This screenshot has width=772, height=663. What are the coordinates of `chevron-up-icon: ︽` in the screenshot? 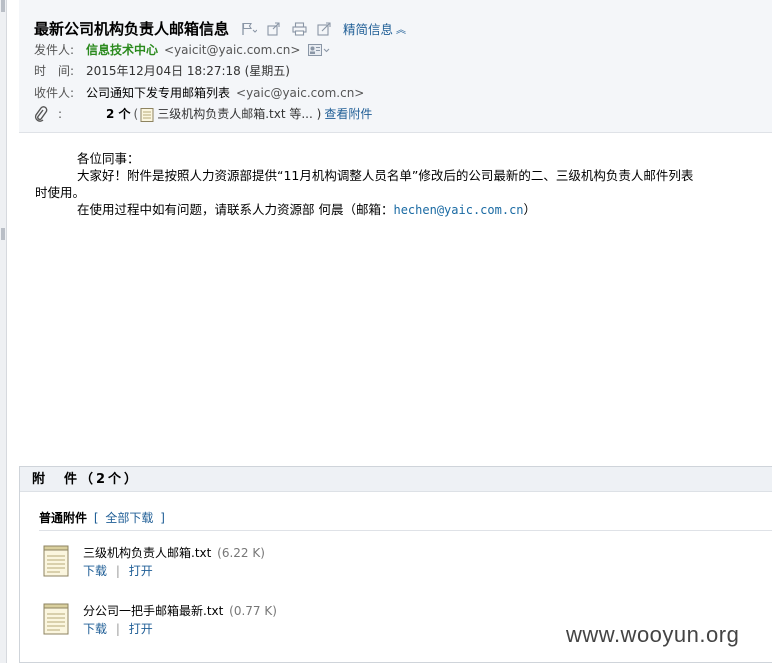 It's located at (401, 28).